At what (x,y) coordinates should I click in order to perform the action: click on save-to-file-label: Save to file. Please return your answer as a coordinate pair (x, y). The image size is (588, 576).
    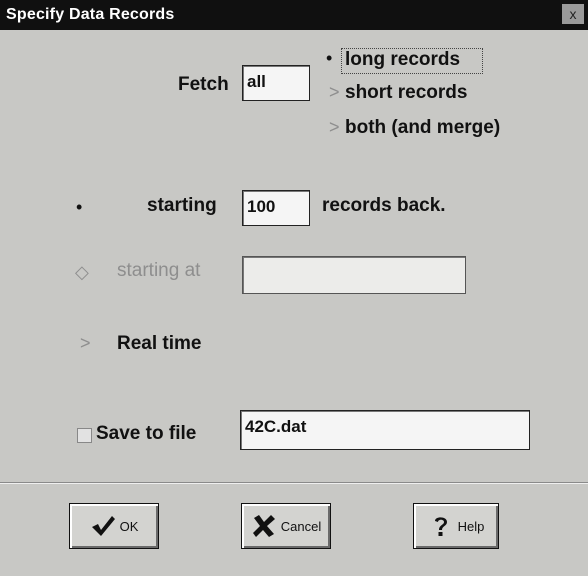
    Looking at the image, I should click on (146, 433).